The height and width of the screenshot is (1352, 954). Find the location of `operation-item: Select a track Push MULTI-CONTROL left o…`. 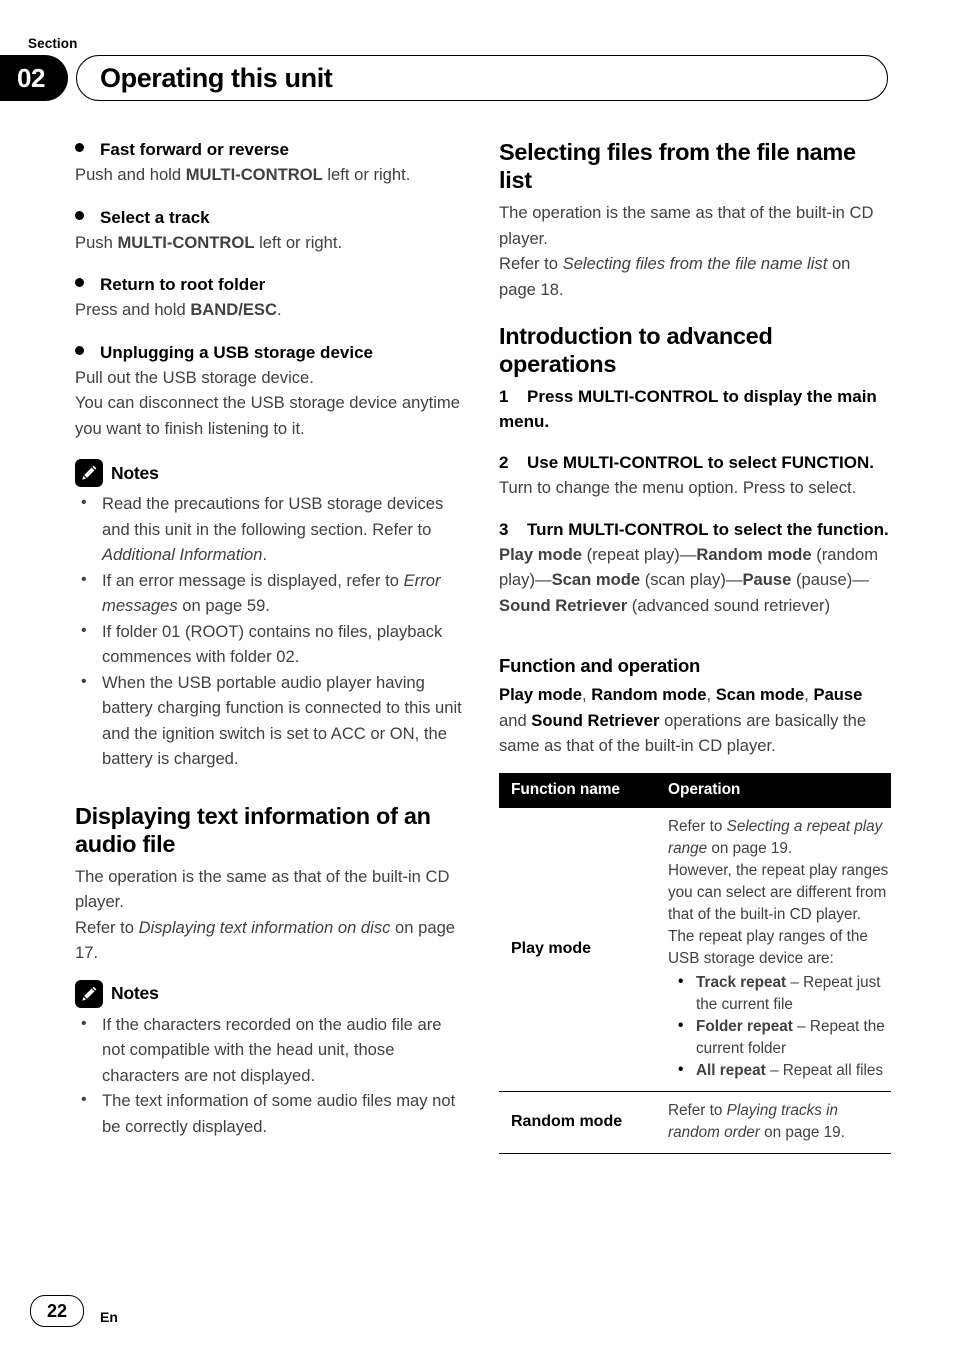

operation-item: Select a track Push MULTI-CONTROL left o… is located at coordinates (271, 231).